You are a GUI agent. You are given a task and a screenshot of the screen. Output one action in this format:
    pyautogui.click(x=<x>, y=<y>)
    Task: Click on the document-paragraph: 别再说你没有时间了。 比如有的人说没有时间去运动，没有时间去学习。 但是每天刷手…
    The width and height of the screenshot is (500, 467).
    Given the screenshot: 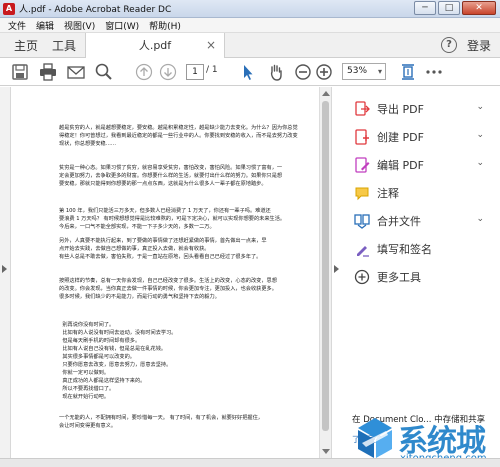 What is the action you would take?
    pyautogui.click(x=119, y=361)
    